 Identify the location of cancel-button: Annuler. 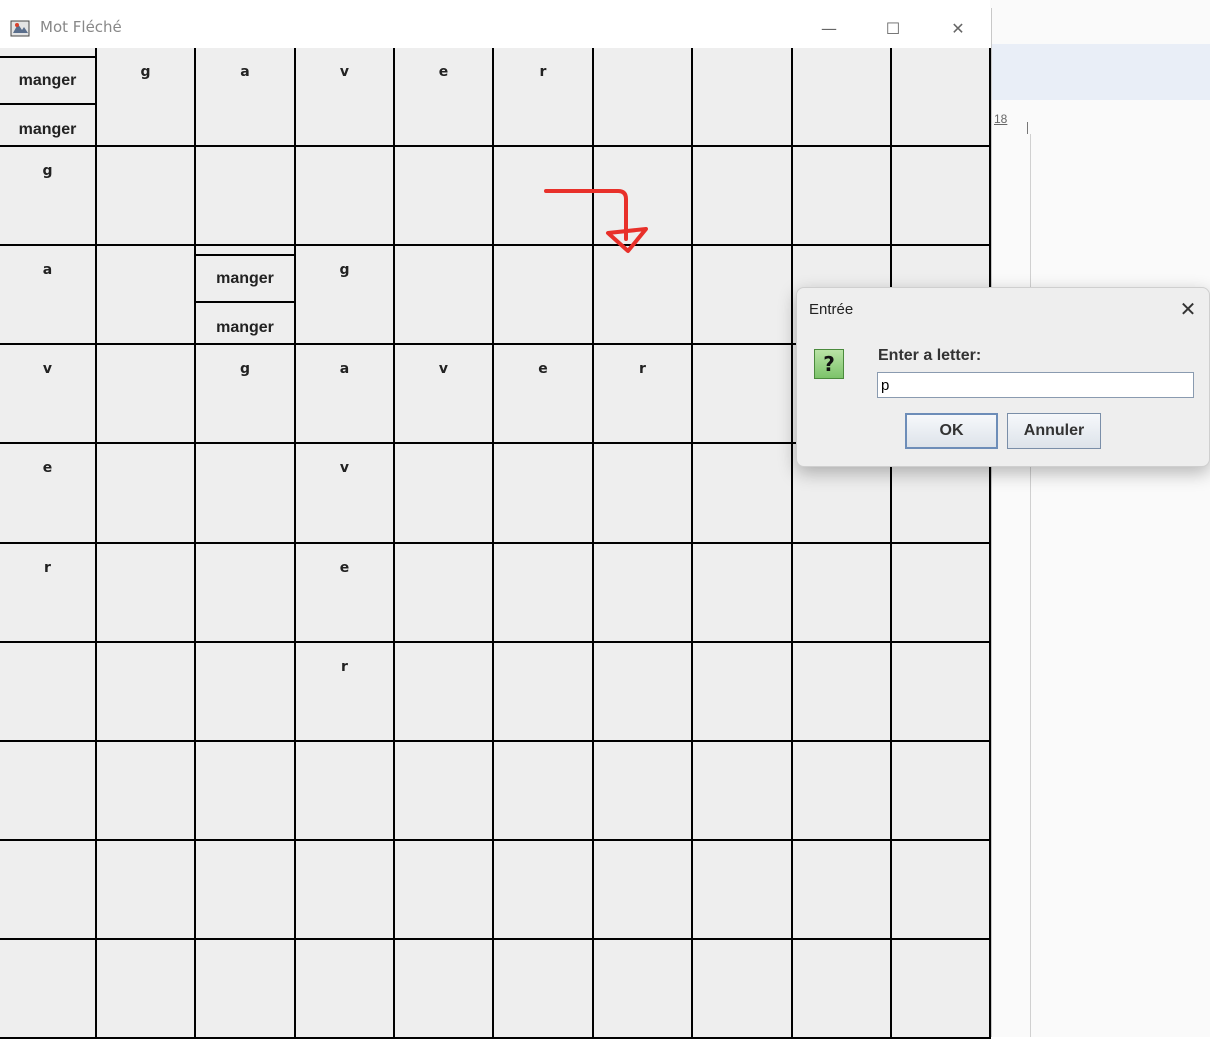
(1054, 431).